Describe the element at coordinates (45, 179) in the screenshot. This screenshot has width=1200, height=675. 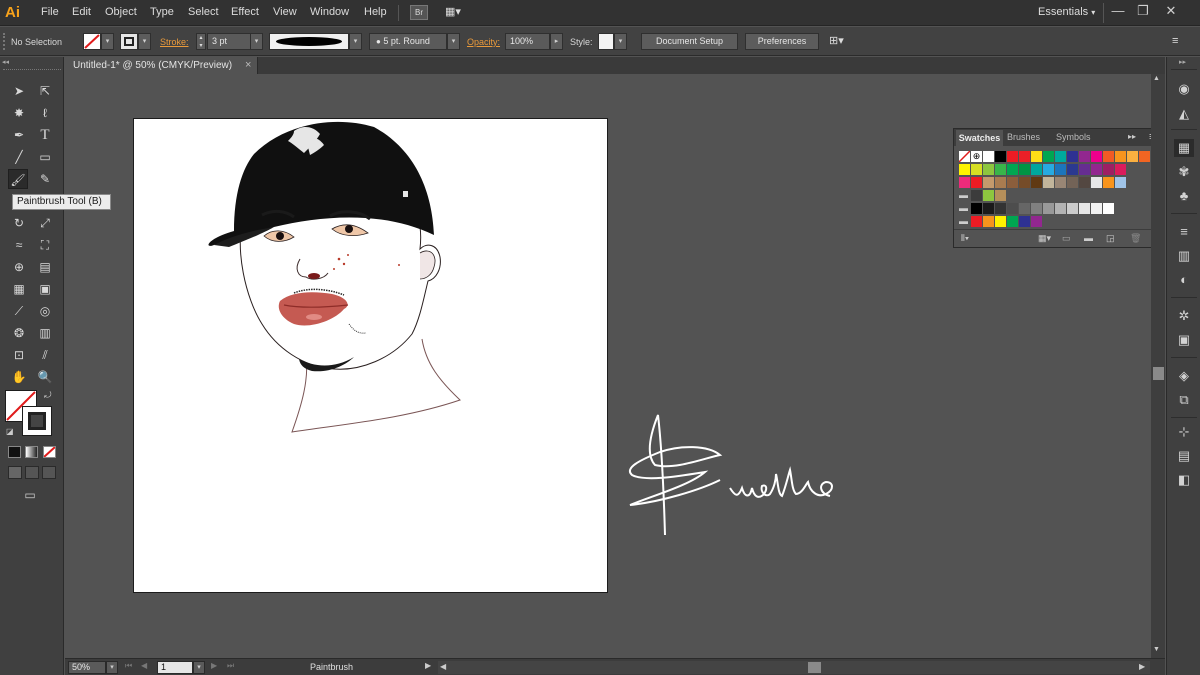
I see `pencil-tool-icon: ✎` at that location.